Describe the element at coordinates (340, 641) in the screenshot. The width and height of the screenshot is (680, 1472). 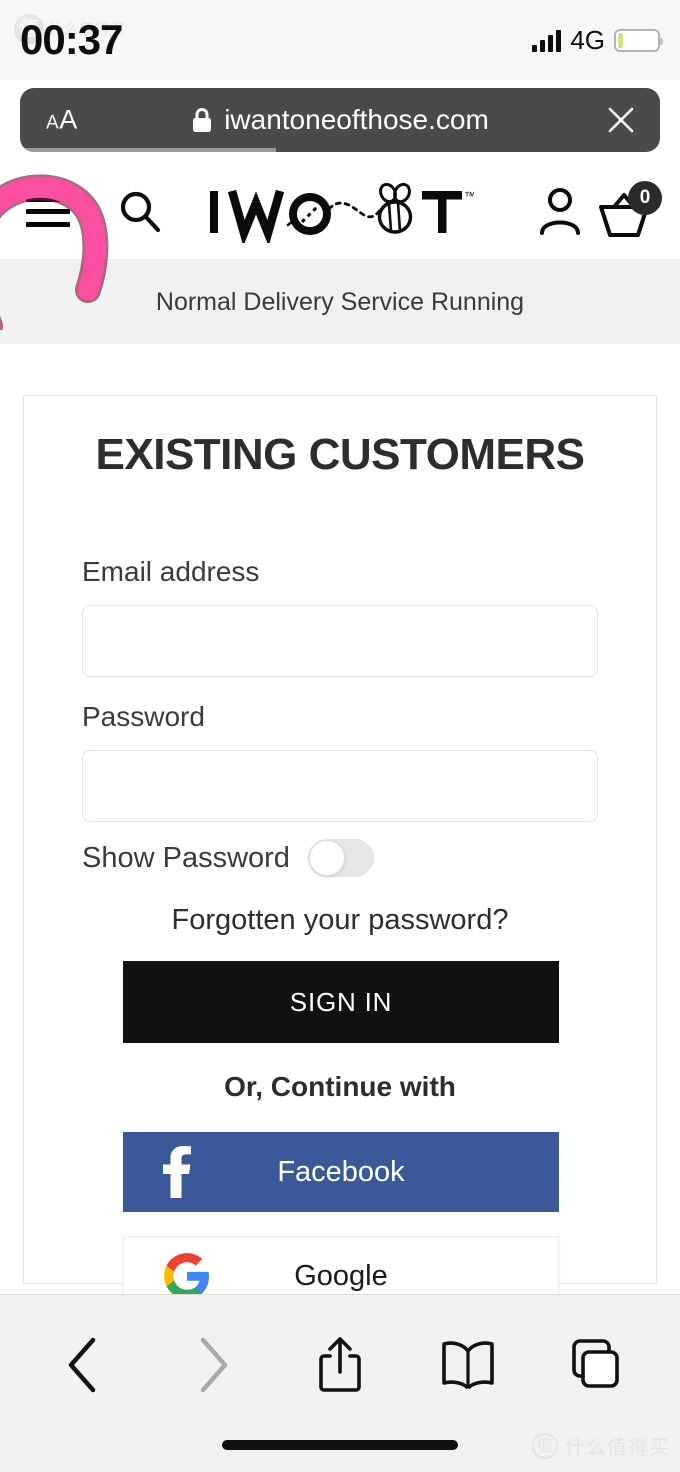
I see `email-input` at that location.